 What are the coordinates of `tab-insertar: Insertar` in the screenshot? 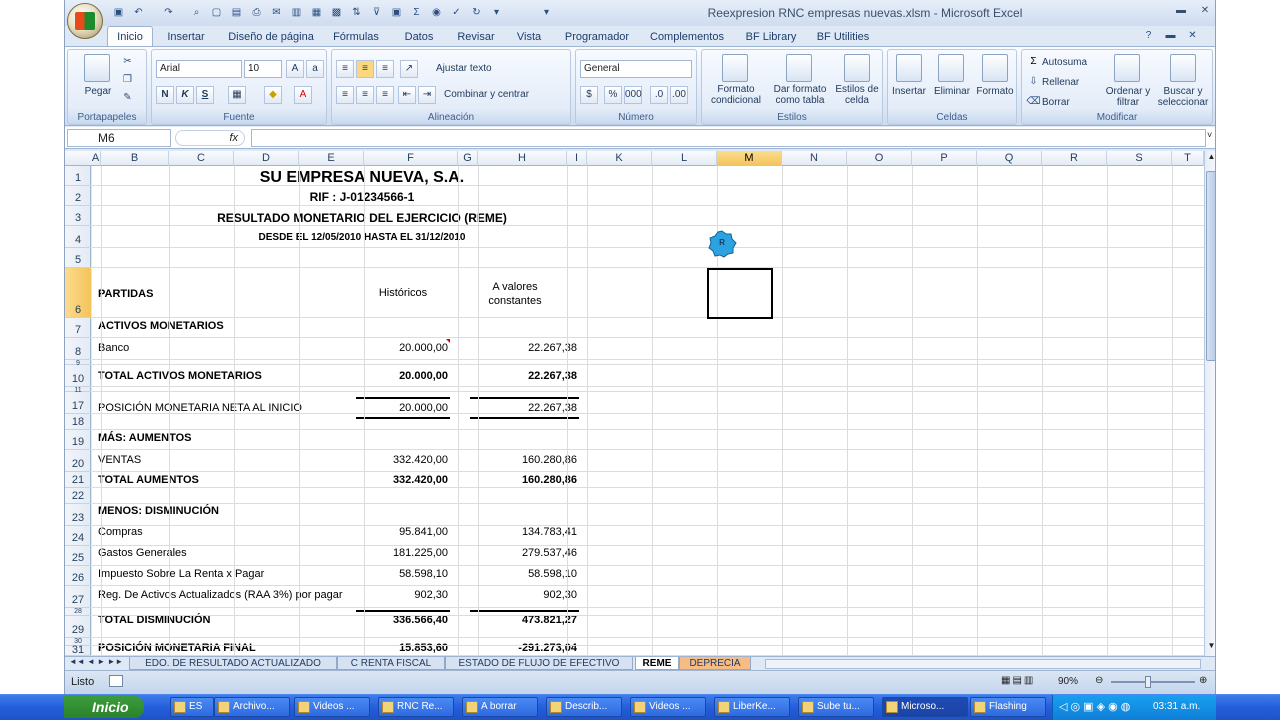 It's located at (186, 37).